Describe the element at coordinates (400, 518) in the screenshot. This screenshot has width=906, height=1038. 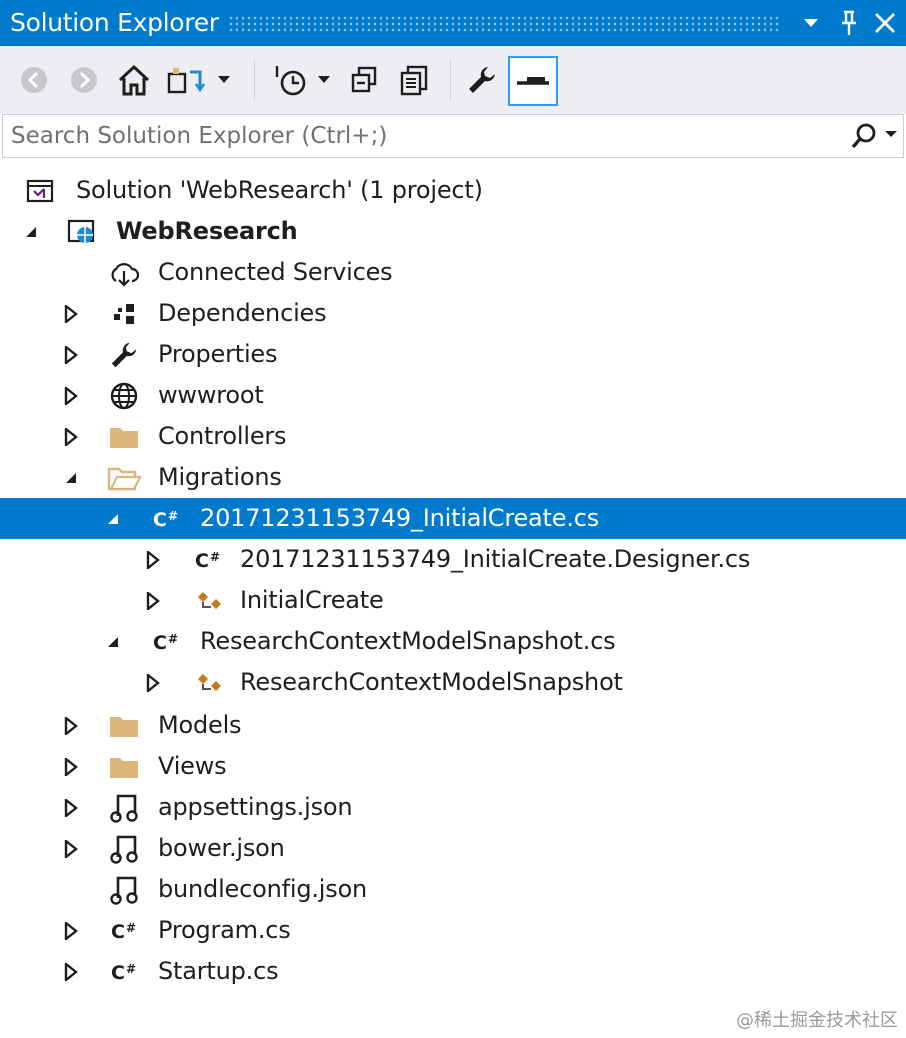
I see `tree-item-label: 20171231153749_InitialCreate.cs` at that location.